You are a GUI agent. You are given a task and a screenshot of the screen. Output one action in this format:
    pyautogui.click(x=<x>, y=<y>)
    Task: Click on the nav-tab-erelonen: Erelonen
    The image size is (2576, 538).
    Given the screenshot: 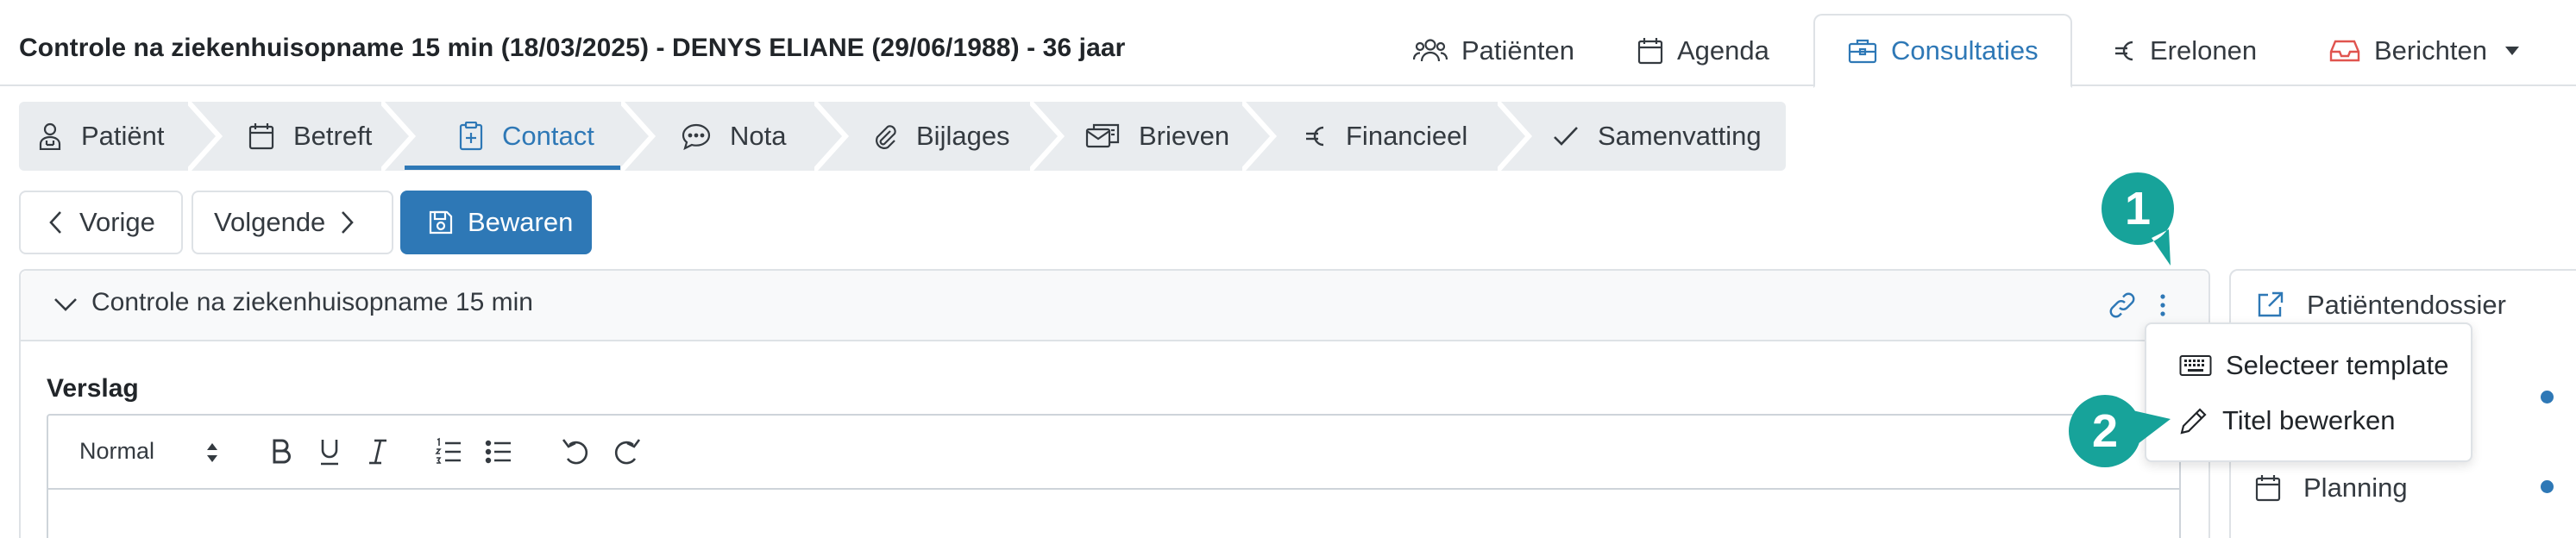 What is the action you would take?
    pyautogui.click(x=2185, y=51)
    